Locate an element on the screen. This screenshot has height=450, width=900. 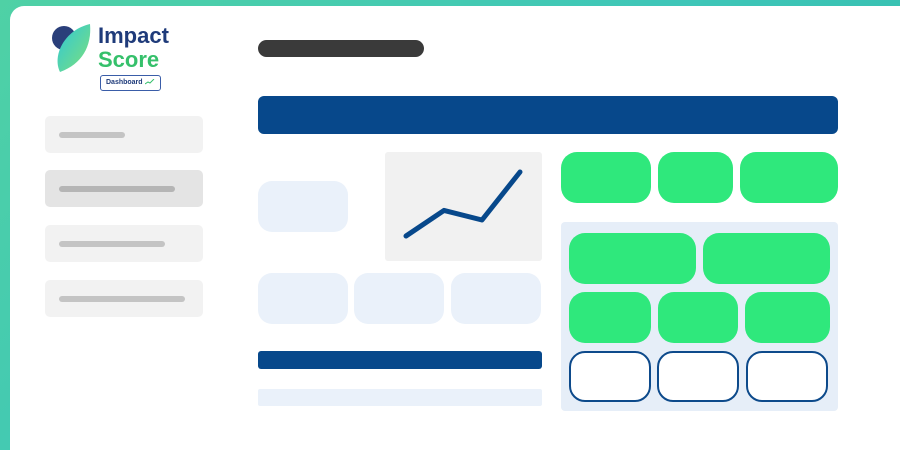
logo: Impact Score Dashboard is located at coordinates (125, 56).